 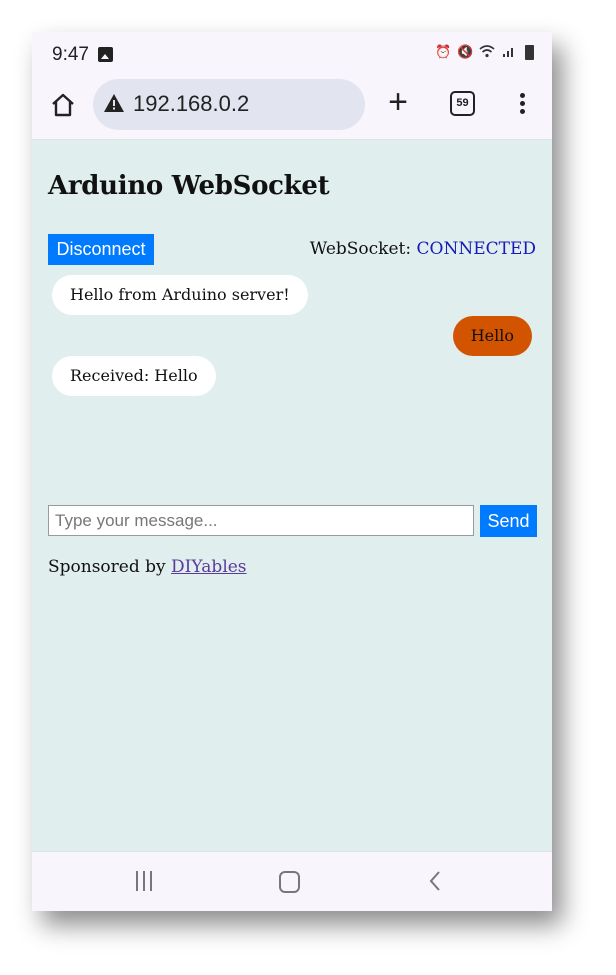 I want to click on browser-toolbar: 192.168.0.2 + 59, so click(x=292, y=108).